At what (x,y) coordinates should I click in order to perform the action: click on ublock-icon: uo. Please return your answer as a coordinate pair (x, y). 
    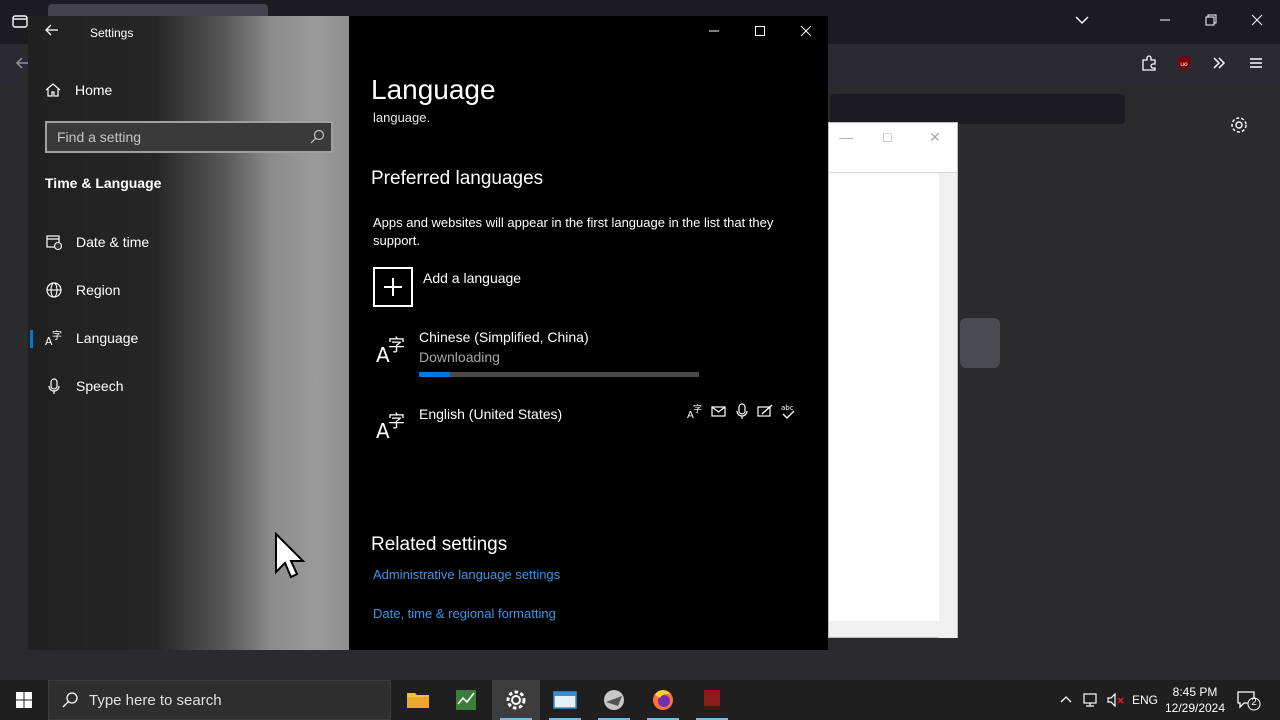
    Looking at the image, I should click on (1184, 65).